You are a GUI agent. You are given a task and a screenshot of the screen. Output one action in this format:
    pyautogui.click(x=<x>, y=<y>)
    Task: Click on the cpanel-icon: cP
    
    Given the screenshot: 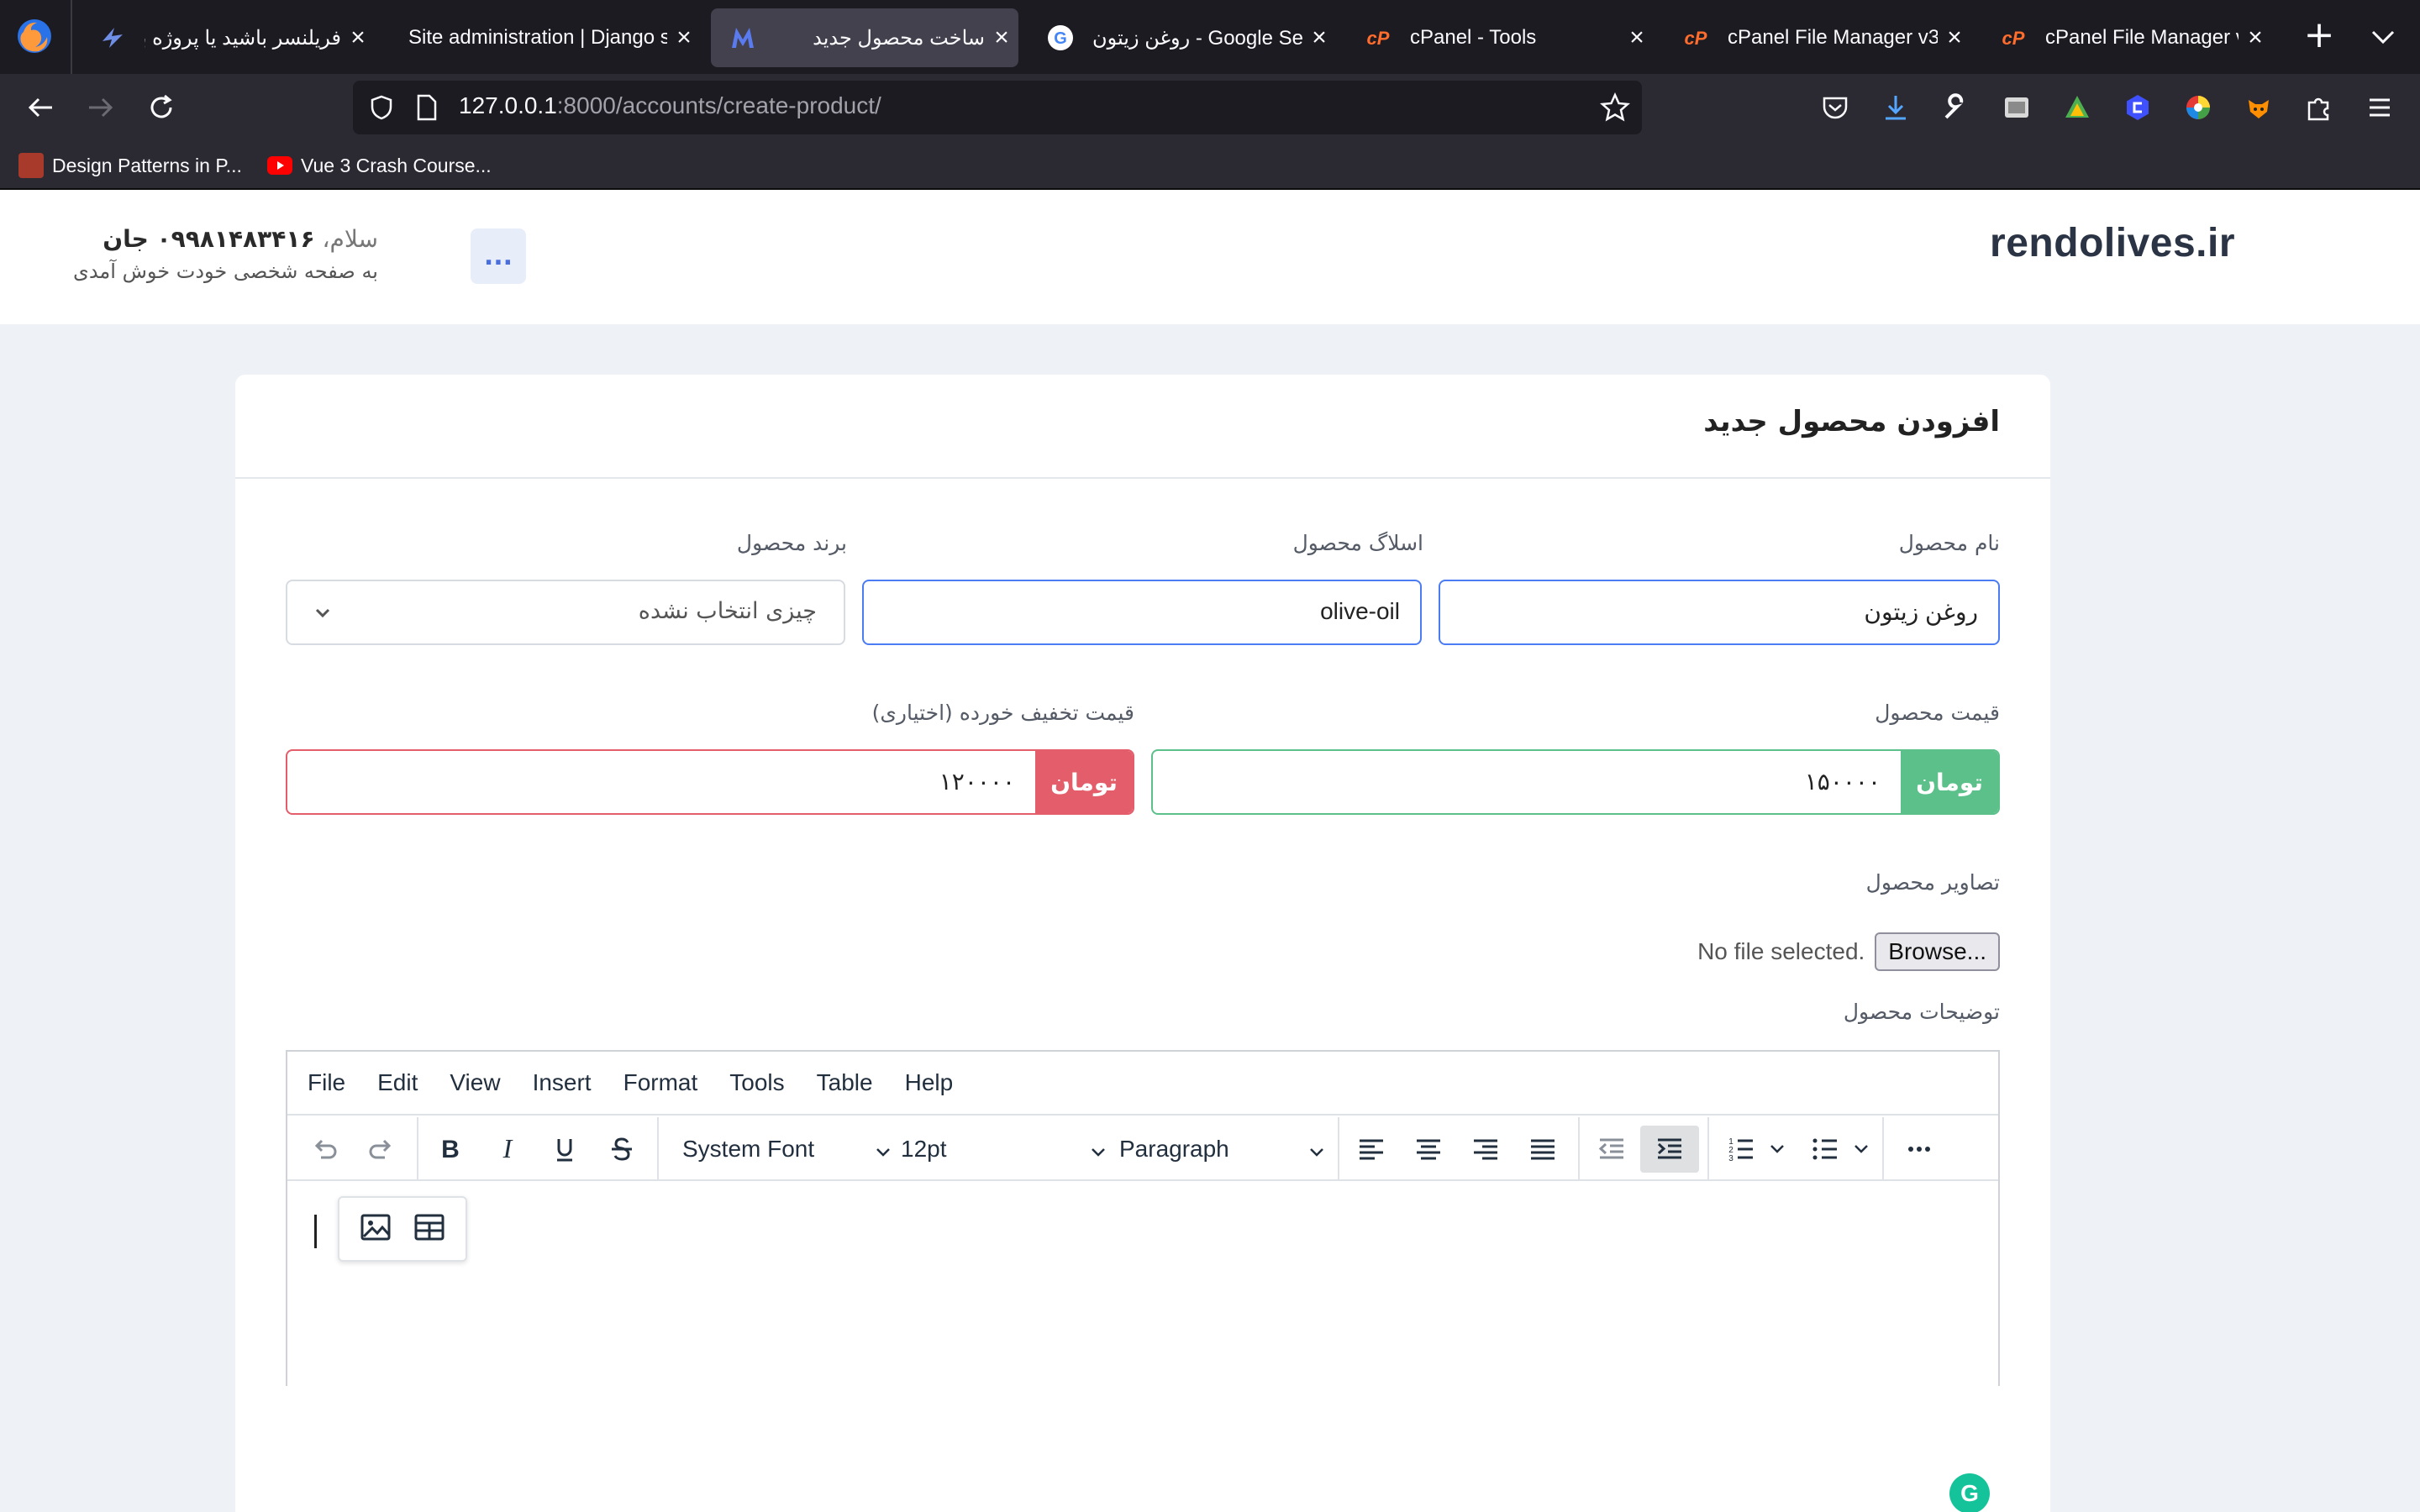 What is the action you would take?
    pyautogui.click(x=1695, y=37)
    